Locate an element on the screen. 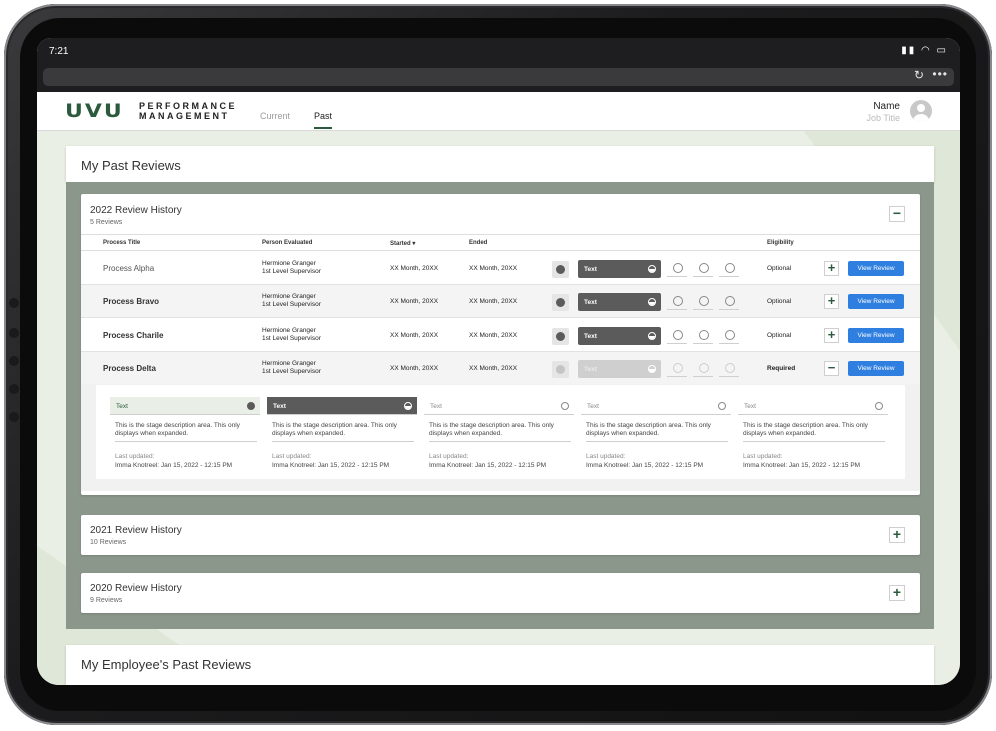  col-started: Started ▾ is located at coordinates (402, 243).